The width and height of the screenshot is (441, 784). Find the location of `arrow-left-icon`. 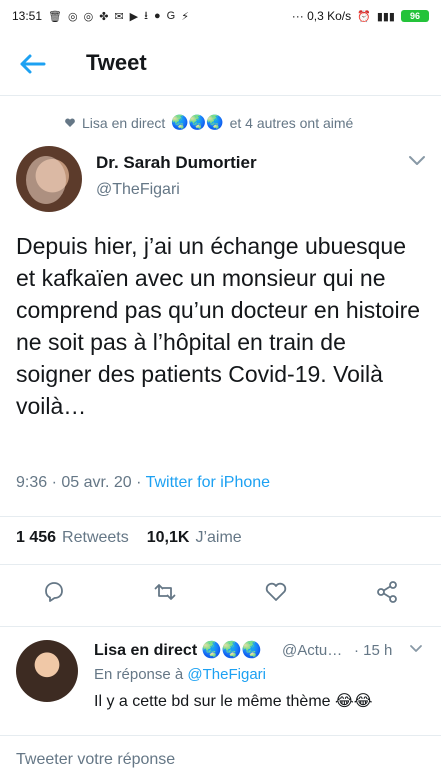

arrow-left-icon is located at coordinates (32, 64).